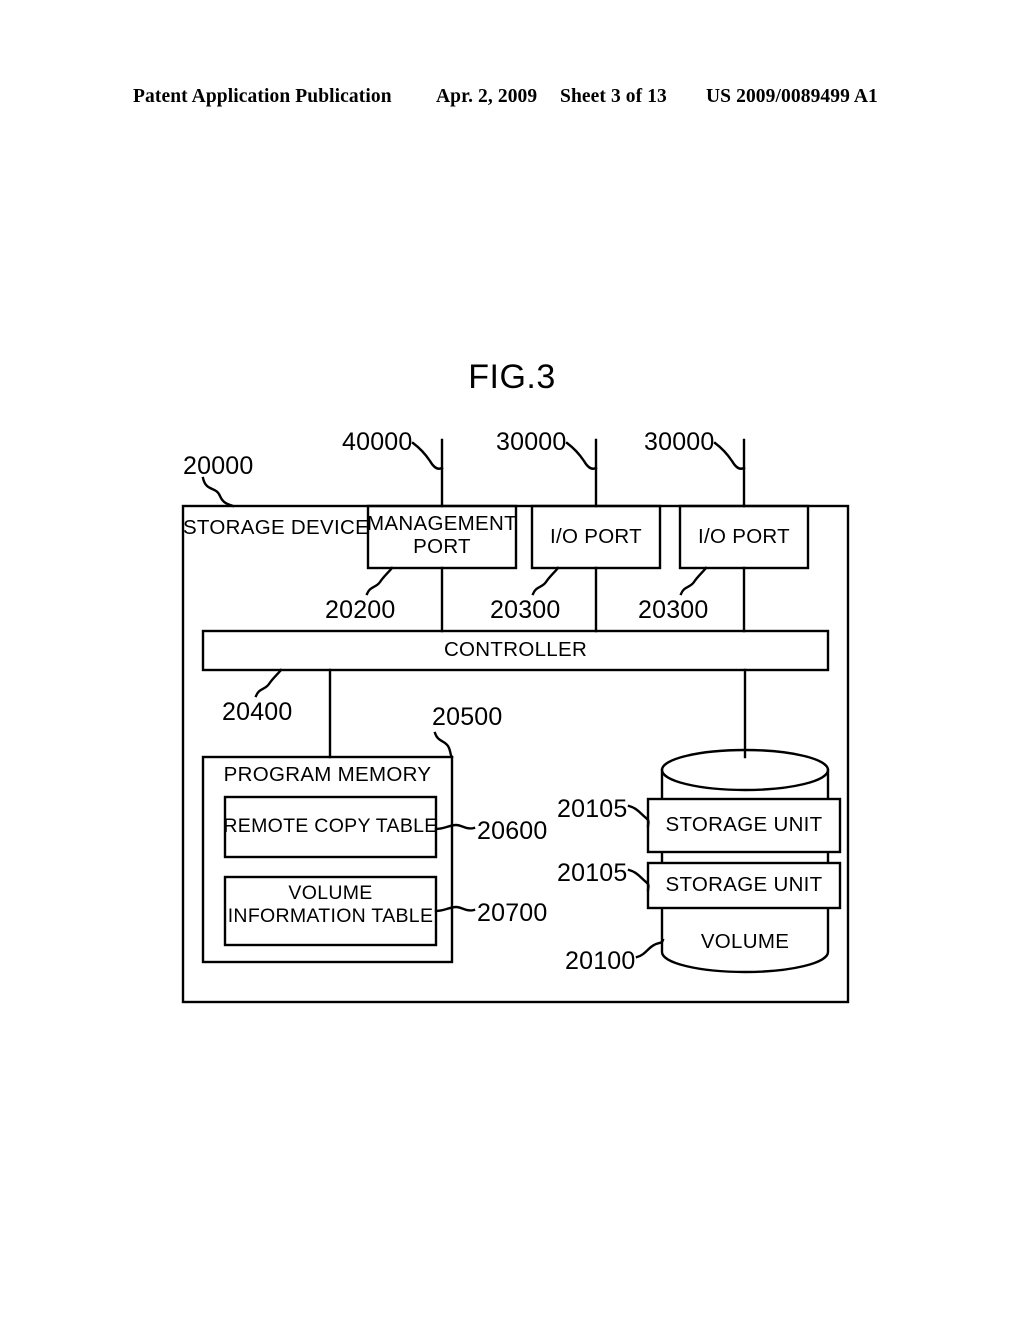  What do you see at coordinates (595, 536) in the screenshot?
I see `io-port-1-label: I/O PORT` at bounding box center [595, 536].